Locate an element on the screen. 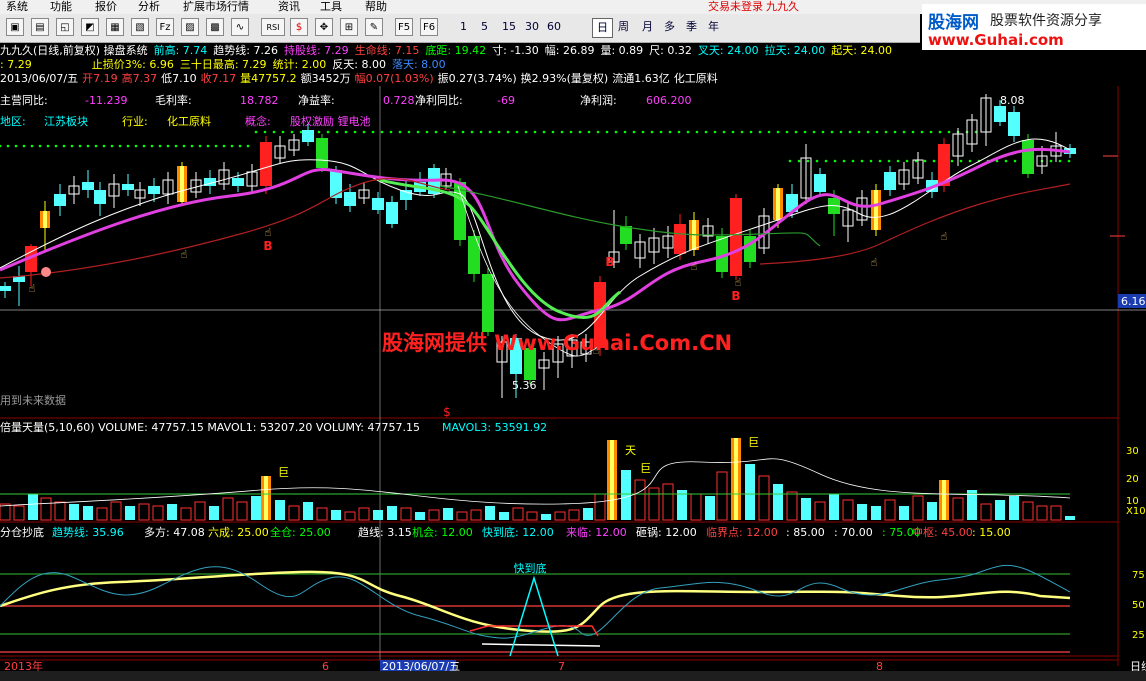 The image size is (1146, 681). indicator-value: 生命线: 7.15 is located at coordinates (387, 50).